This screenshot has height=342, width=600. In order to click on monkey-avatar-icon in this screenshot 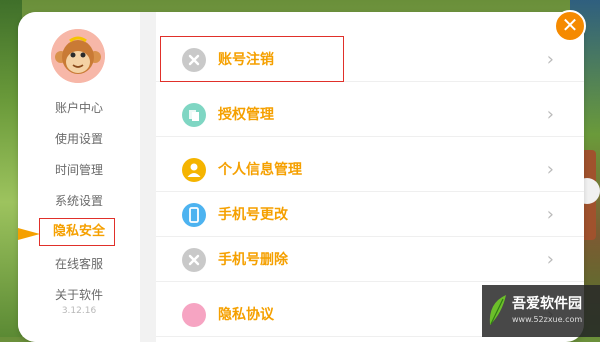, I will do `click(78, 56)`.